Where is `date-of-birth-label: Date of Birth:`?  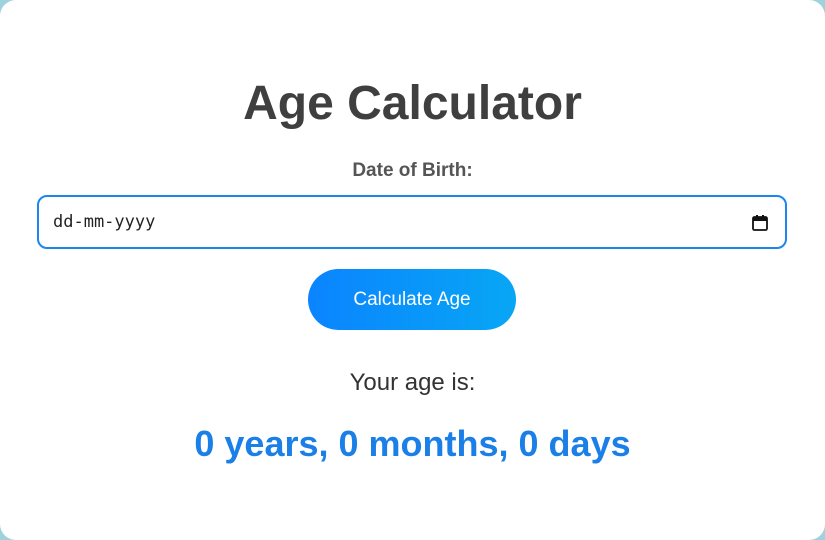 date-of-birth-label: Date of Birth: is located at coordinates (412, 170).